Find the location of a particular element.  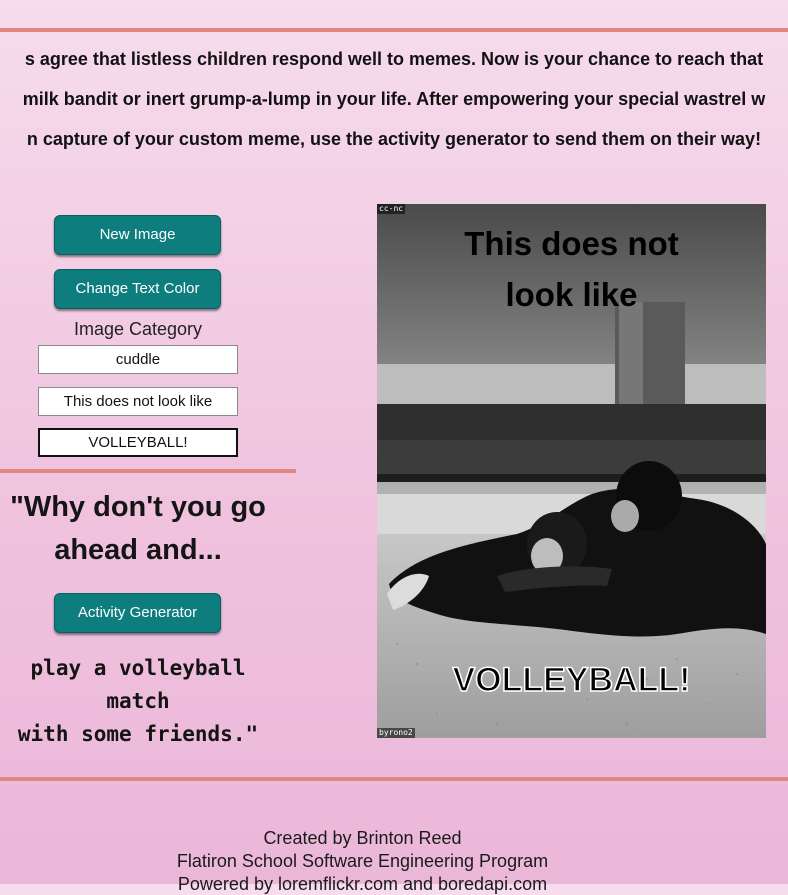

new-image-button: New Image is located at coordinates (137, 235).